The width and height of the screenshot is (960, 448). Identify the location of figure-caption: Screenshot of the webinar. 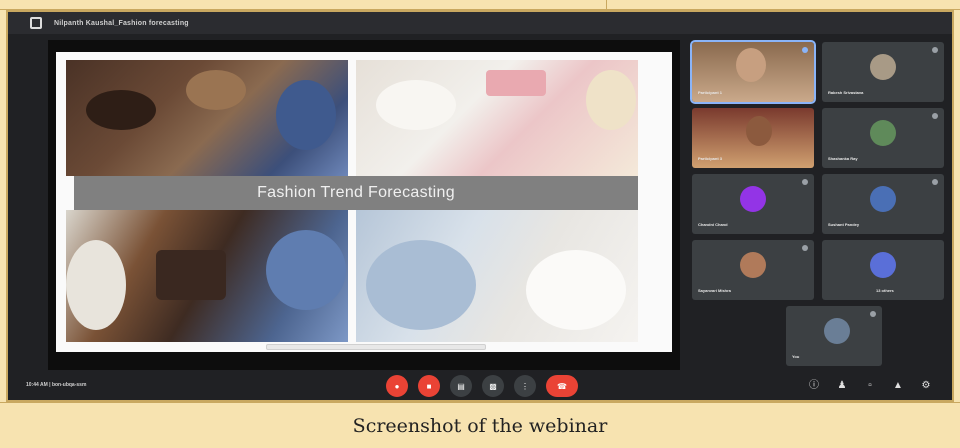
(480, 425).